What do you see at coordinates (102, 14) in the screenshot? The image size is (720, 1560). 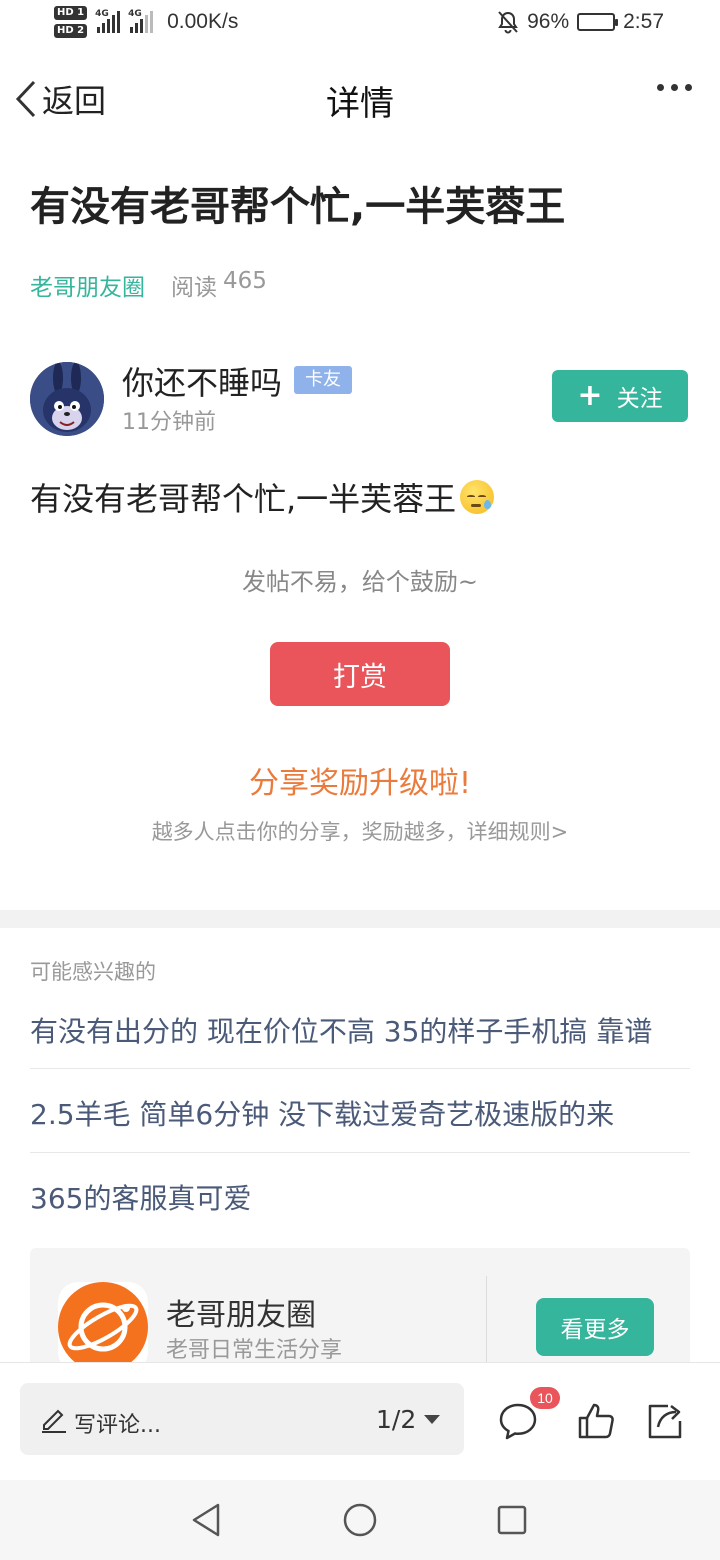 I see `network-1-label: 4G` at bounding box center [102, 14].